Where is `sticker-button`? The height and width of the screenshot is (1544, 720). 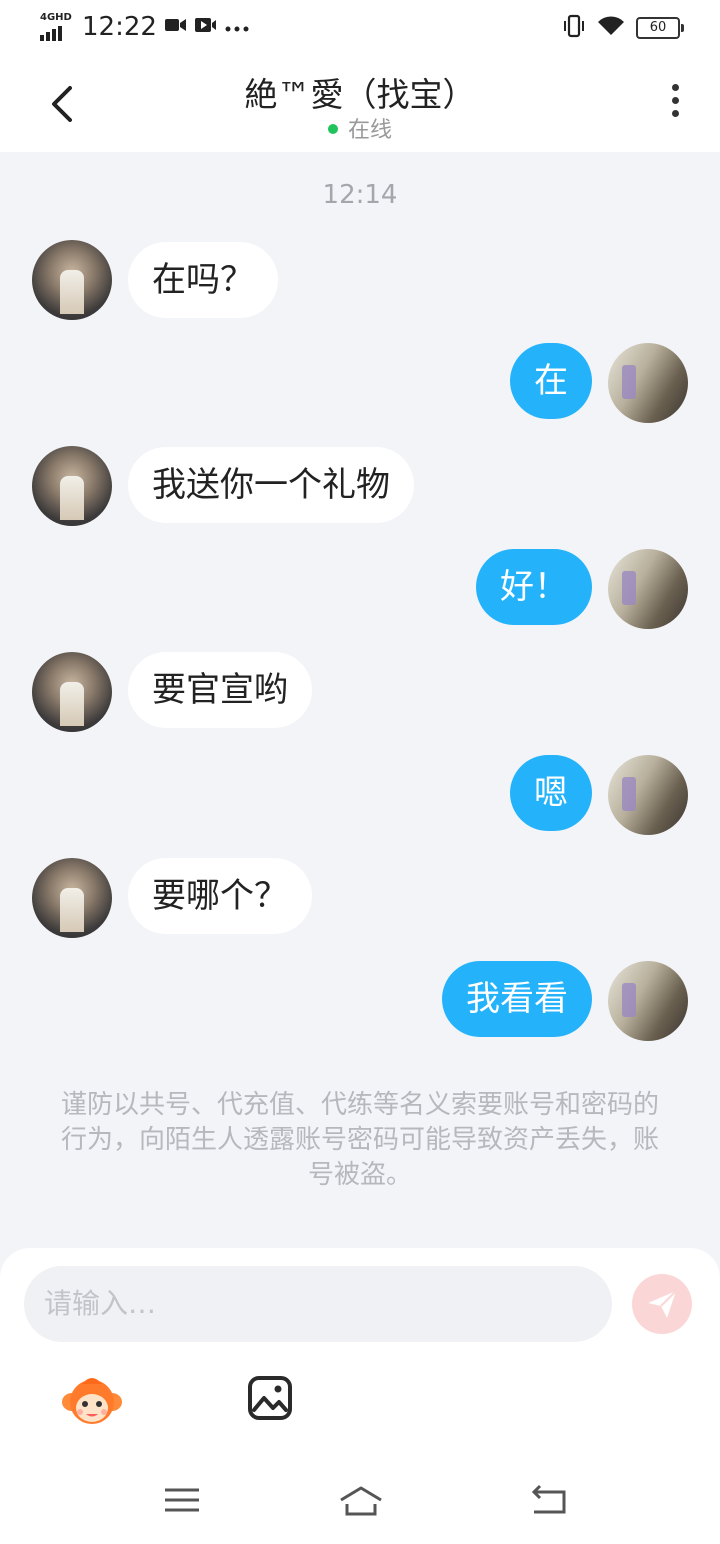
sticker-button is located at coordinates (92, 1400).